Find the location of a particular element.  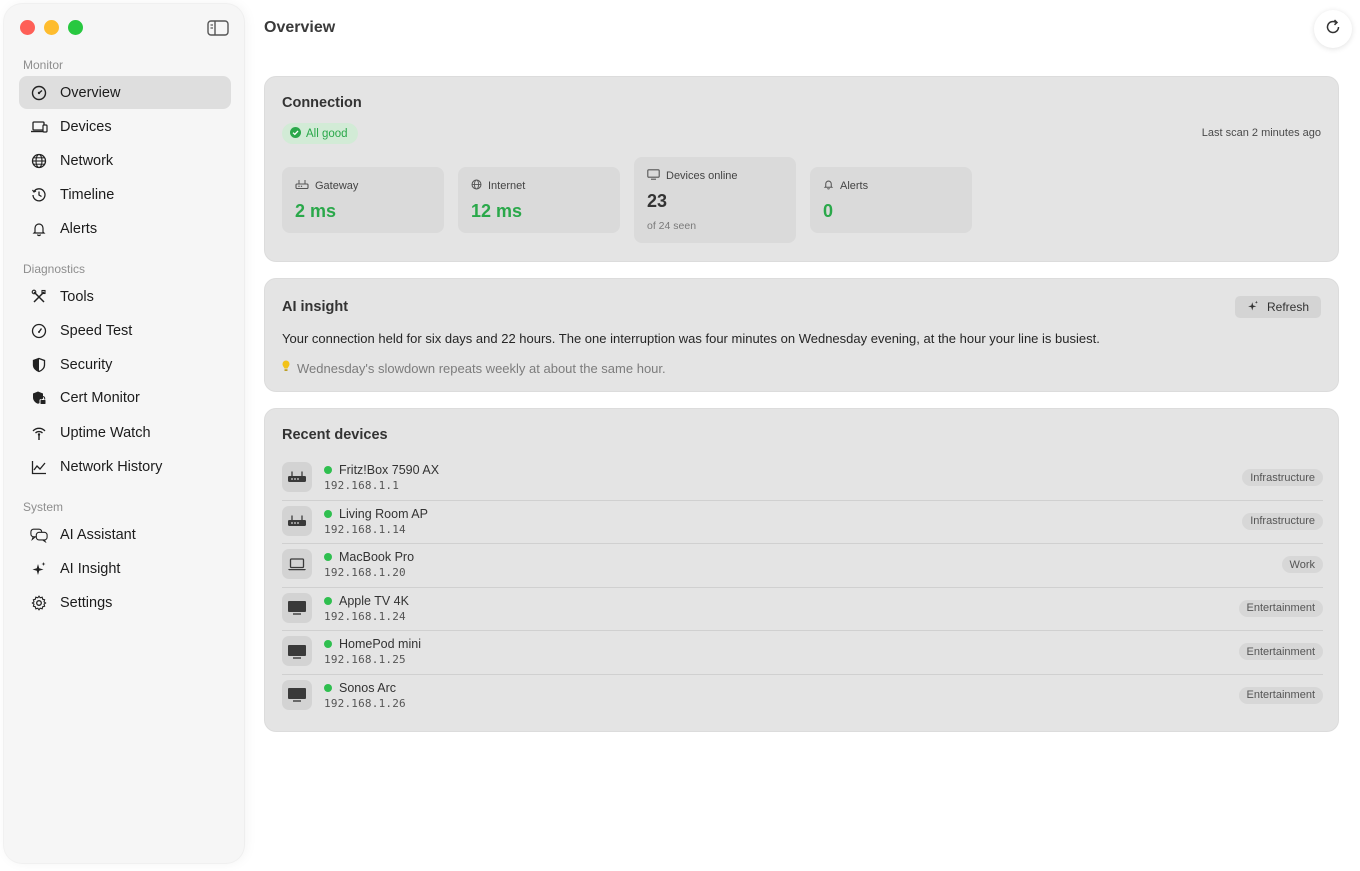

device-name: MacBook Pro is located at coordinates (377, 557).